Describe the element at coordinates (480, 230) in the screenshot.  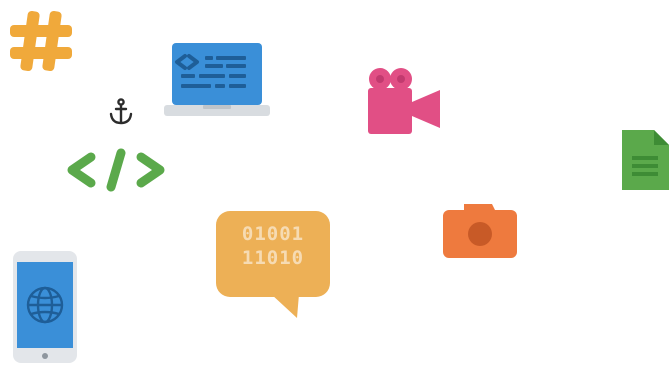
I see `camera-icon` at that location.